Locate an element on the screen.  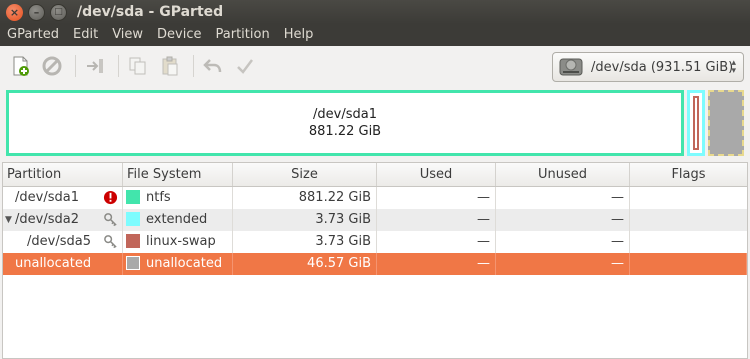
diskmap-partition-sda5 is located at coordinates (696, 123).